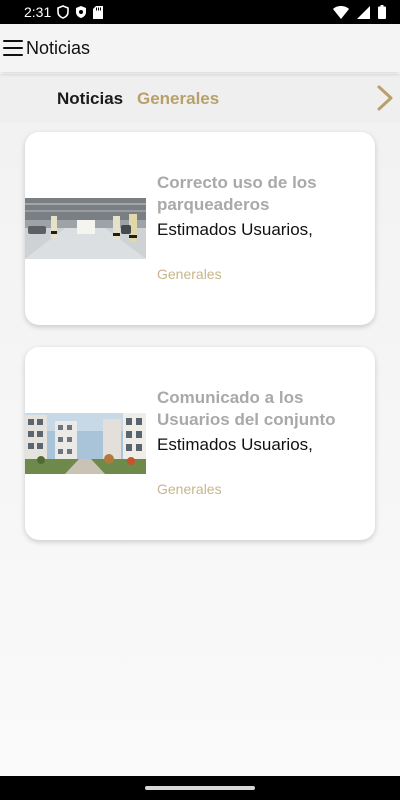 This screenshot has width=400, height=800. Describe the element at coordinates (178, 99) in the screenshot. I see `tab-generales: Generales` at that location.